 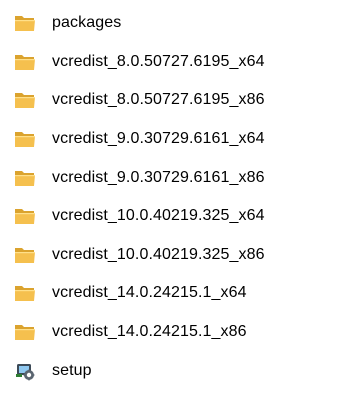 I want to click on file-item-vcredist-10-x86: vcredist_10.0.40219.325_x86, so click(x=170, y=255).